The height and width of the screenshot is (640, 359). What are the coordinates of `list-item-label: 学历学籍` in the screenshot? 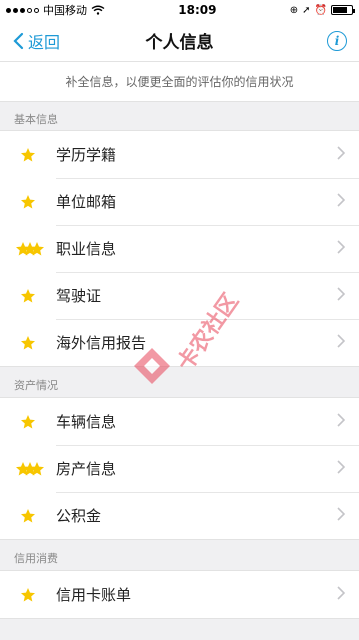 It's located at (86, 155).